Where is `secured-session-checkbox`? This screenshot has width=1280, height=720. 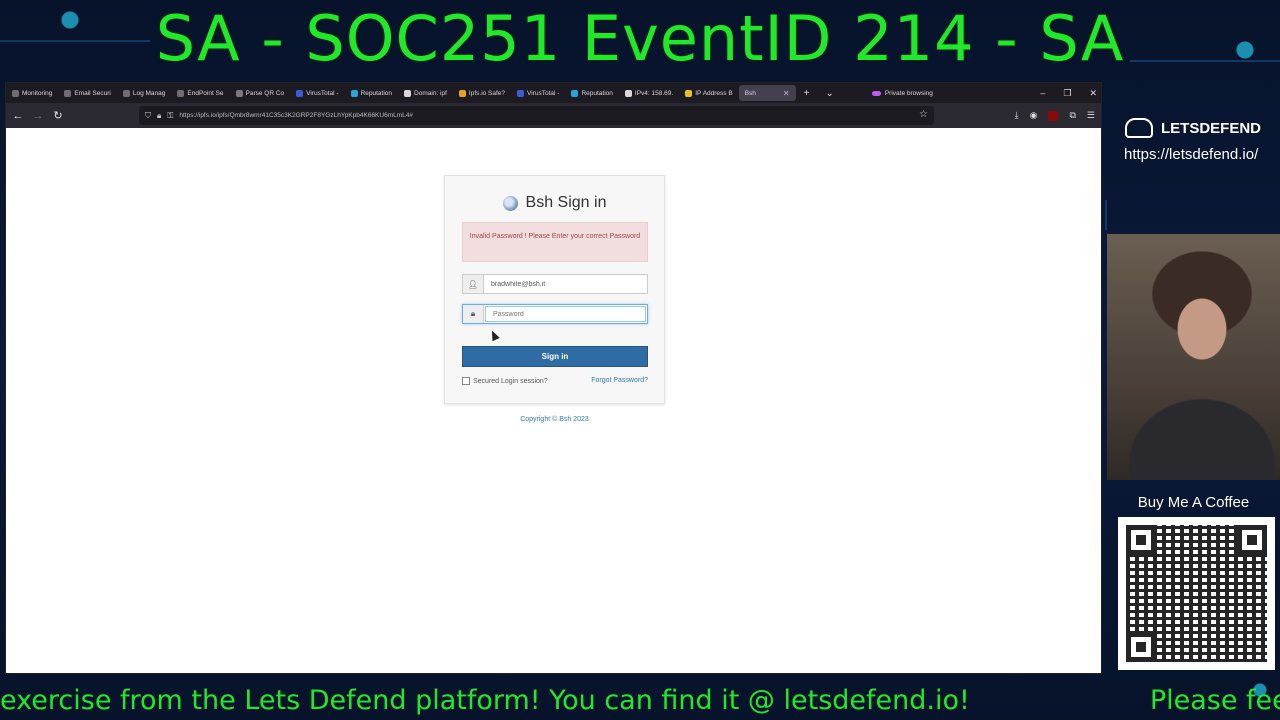 secured-session-checkbox is located at coordinates (466, 381).